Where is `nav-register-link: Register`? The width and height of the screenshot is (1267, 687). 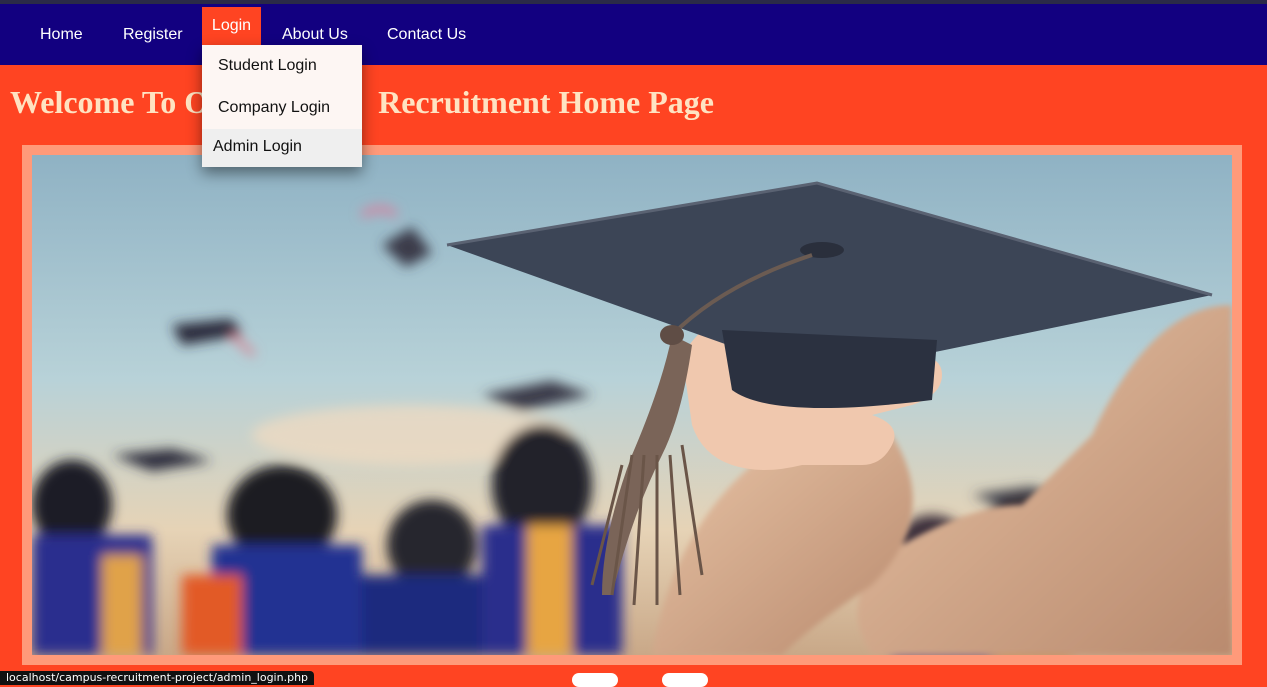 nav-register-link: Register is located at coordinates (153, 34).